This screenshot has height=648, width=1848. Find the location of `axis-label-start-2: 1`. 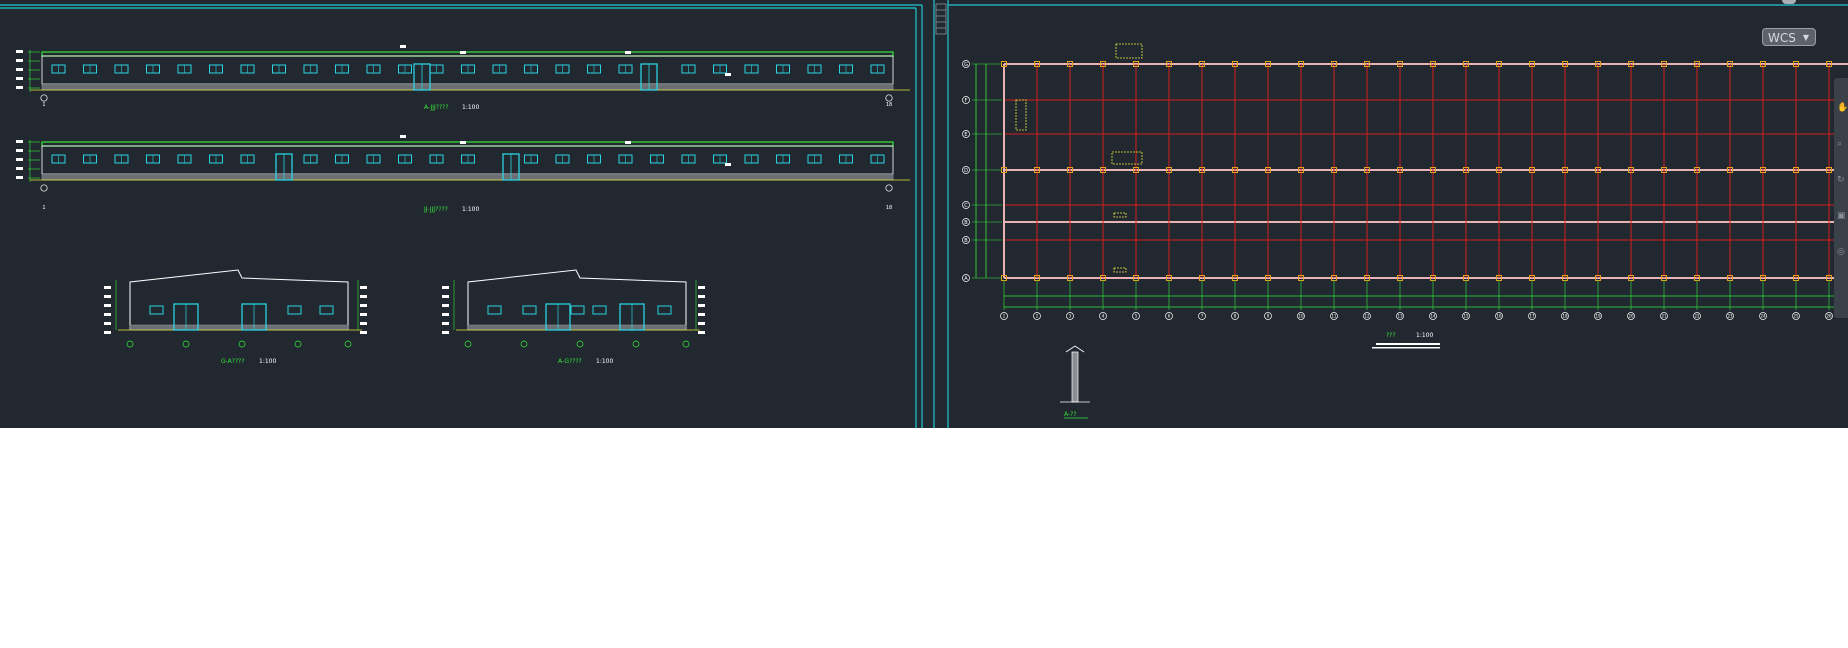

axis-label-start-2: 1 is located at coordinates (43, 208).